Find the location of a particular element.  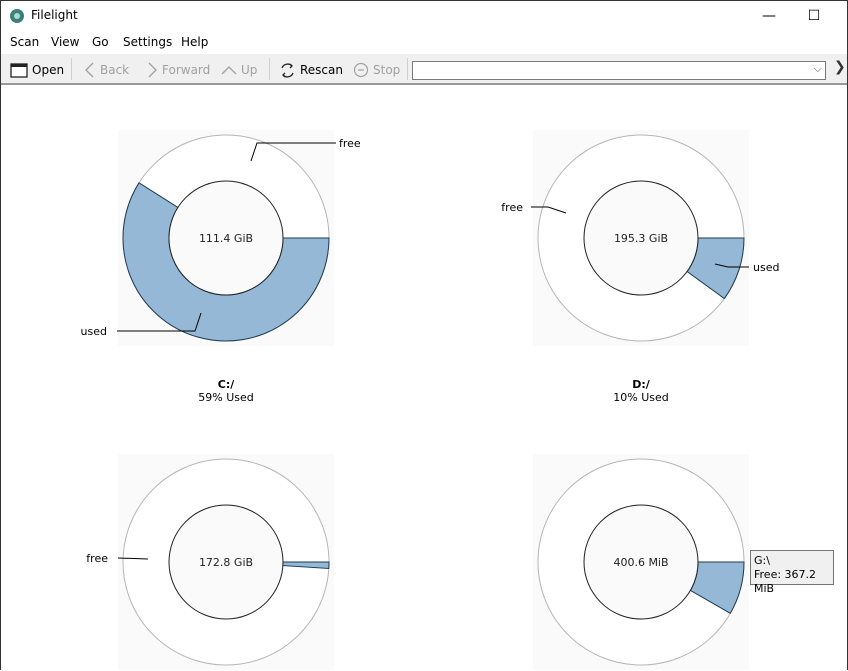

pie-chart-1: 195.3 GiB used free is located at coordinates (640, 238).